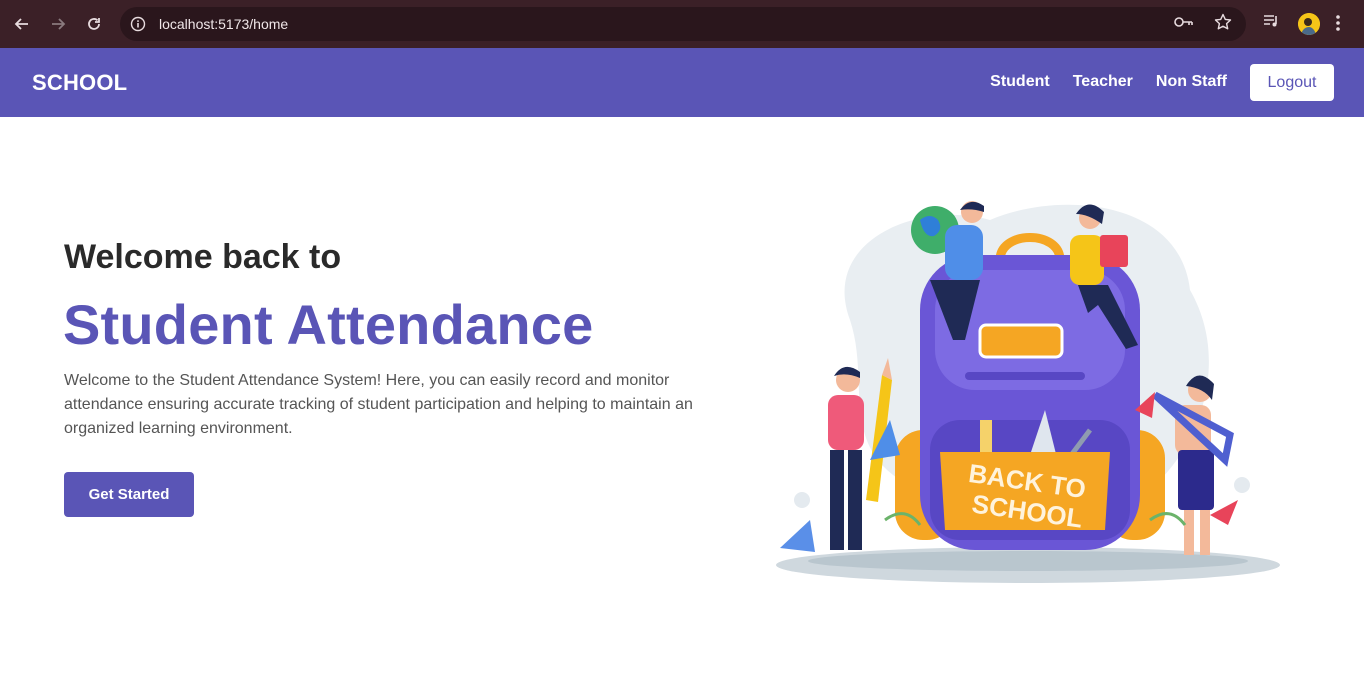 The image size is (1364, 674). I want to click on address-bar: localhost:5173/home, so click(683, 24).